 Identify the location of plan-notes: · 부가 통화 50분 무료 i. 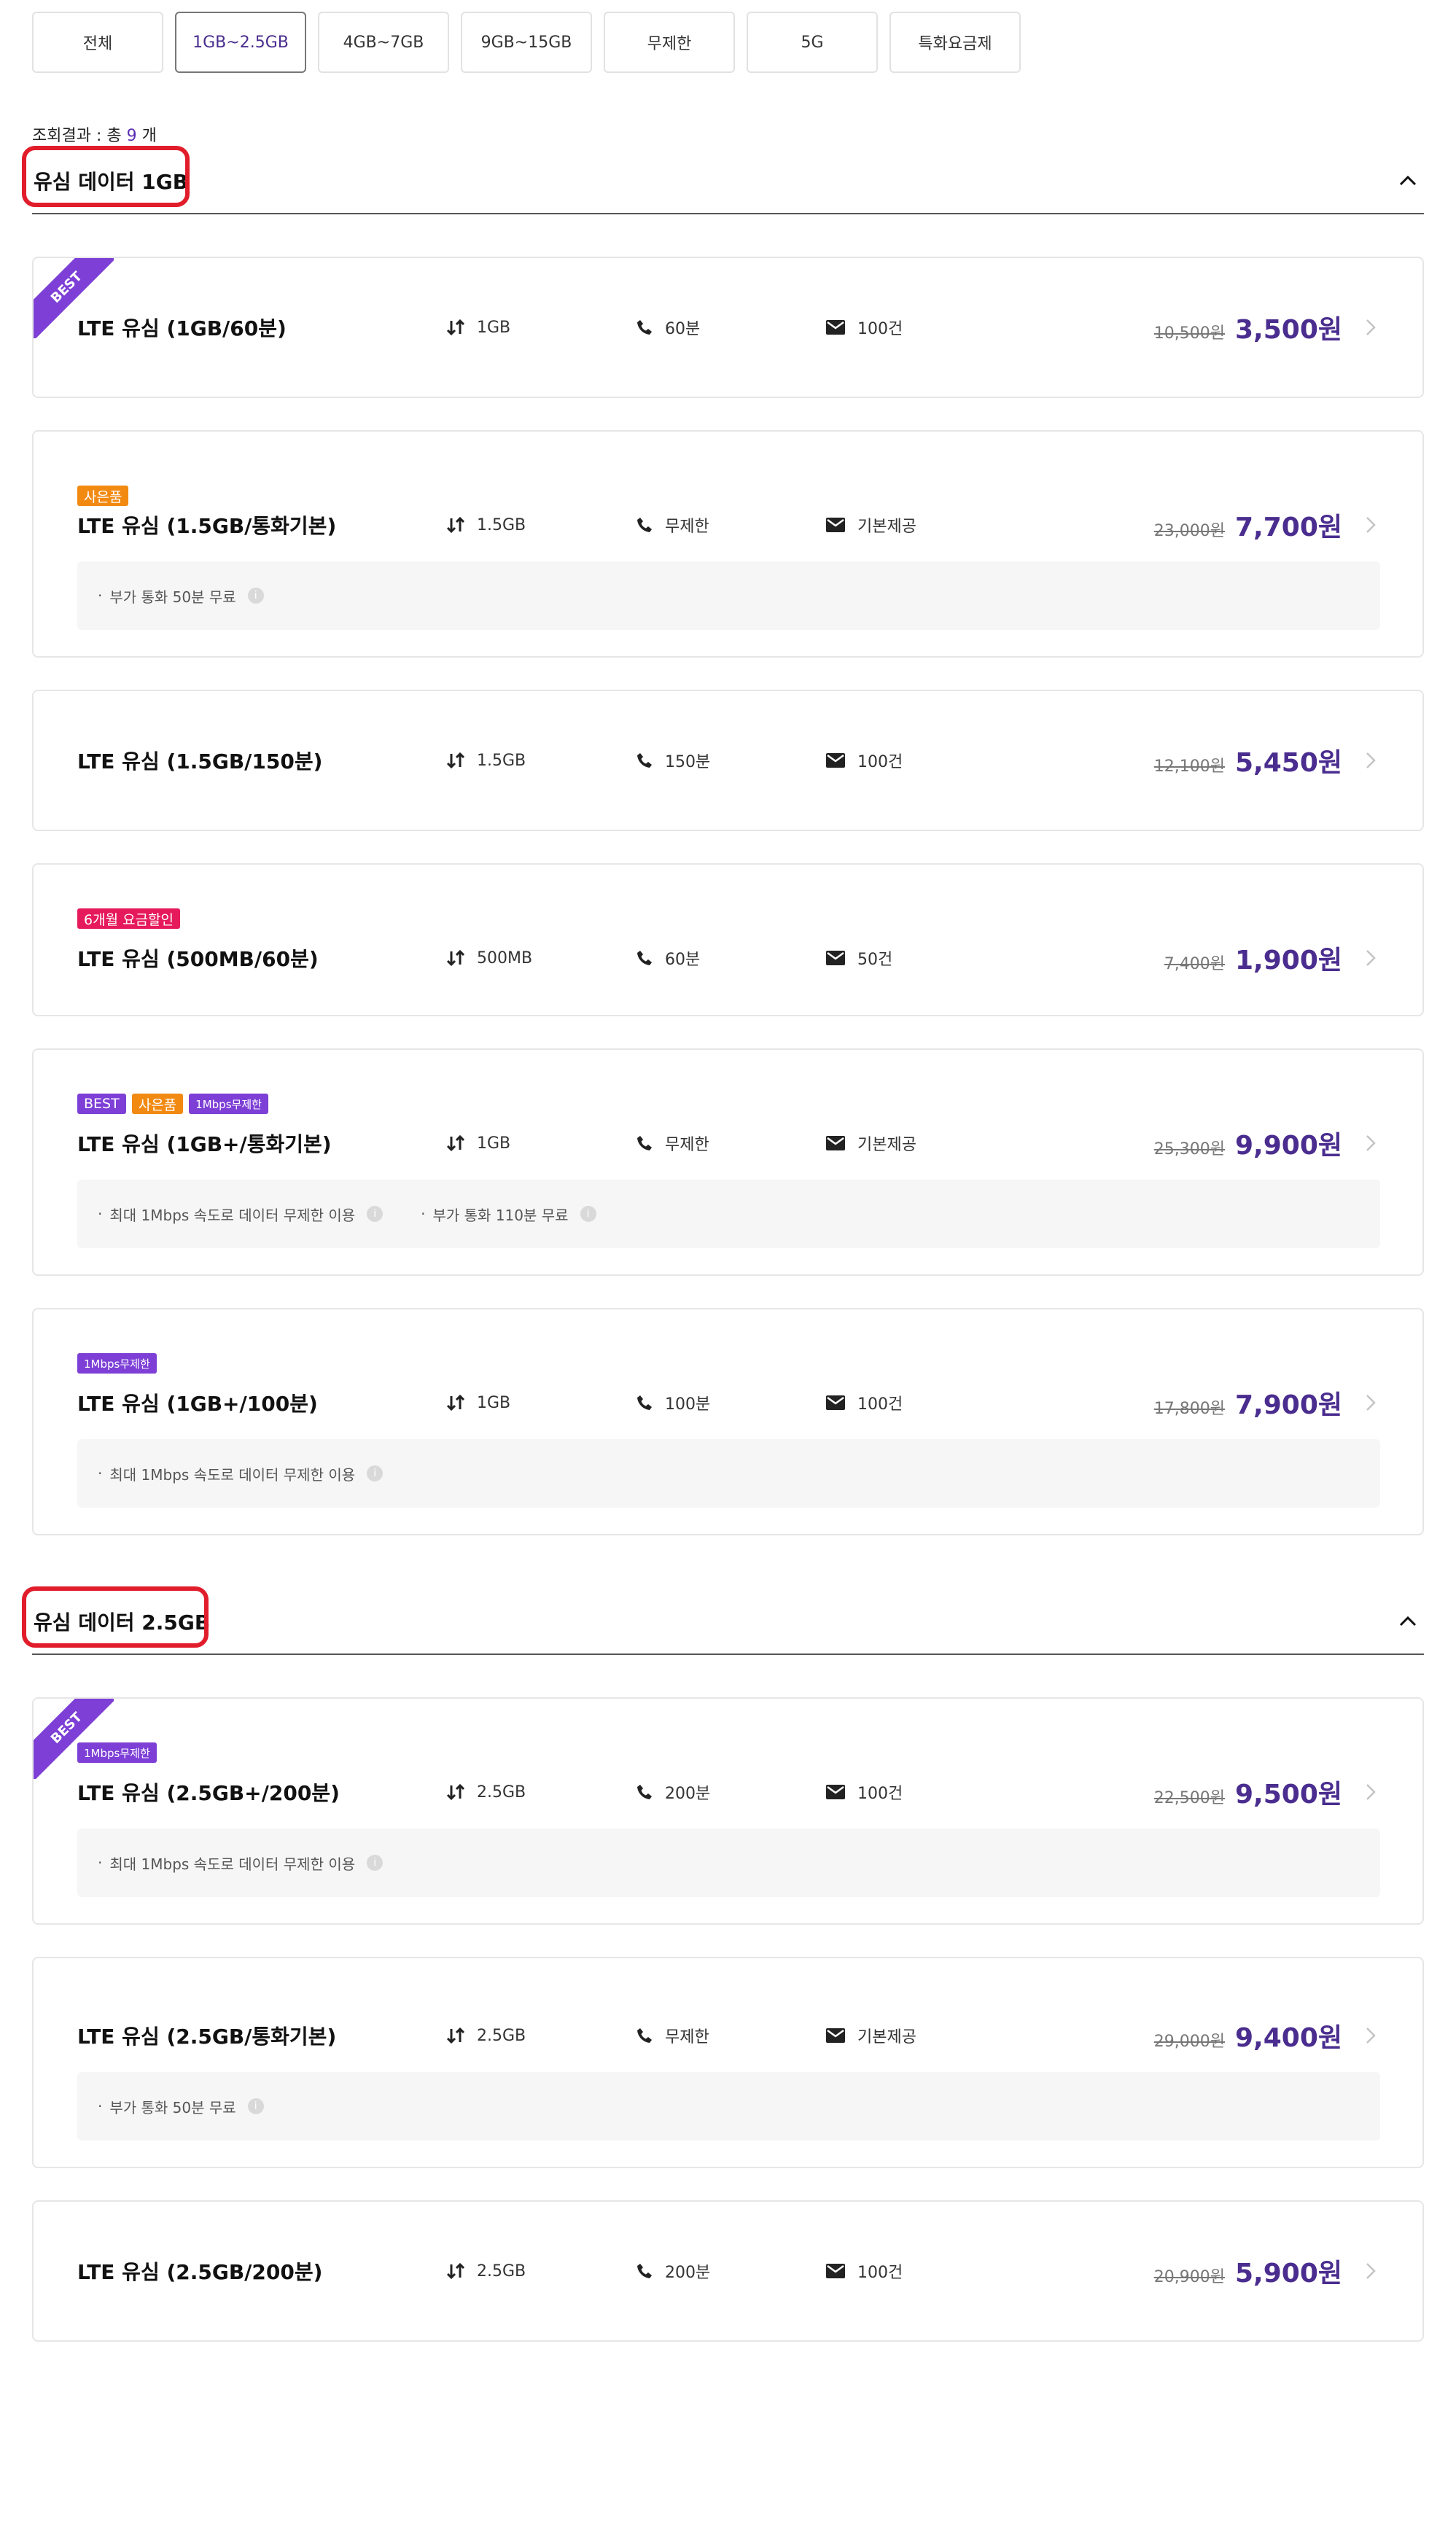
(728, 596).